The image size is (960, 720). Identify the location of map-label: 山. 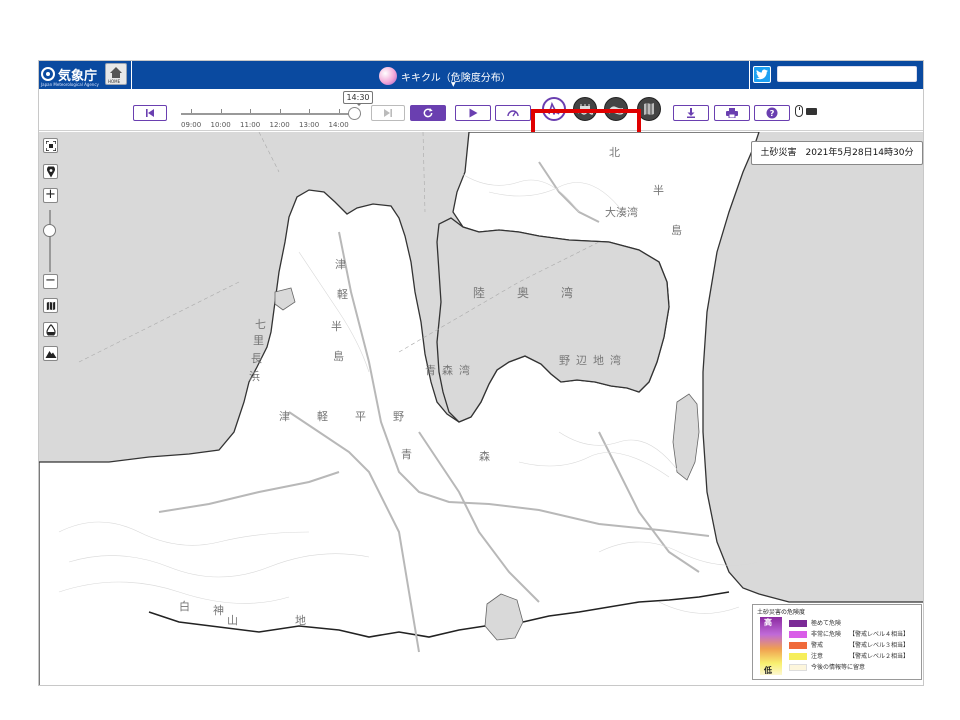
(232, 620).